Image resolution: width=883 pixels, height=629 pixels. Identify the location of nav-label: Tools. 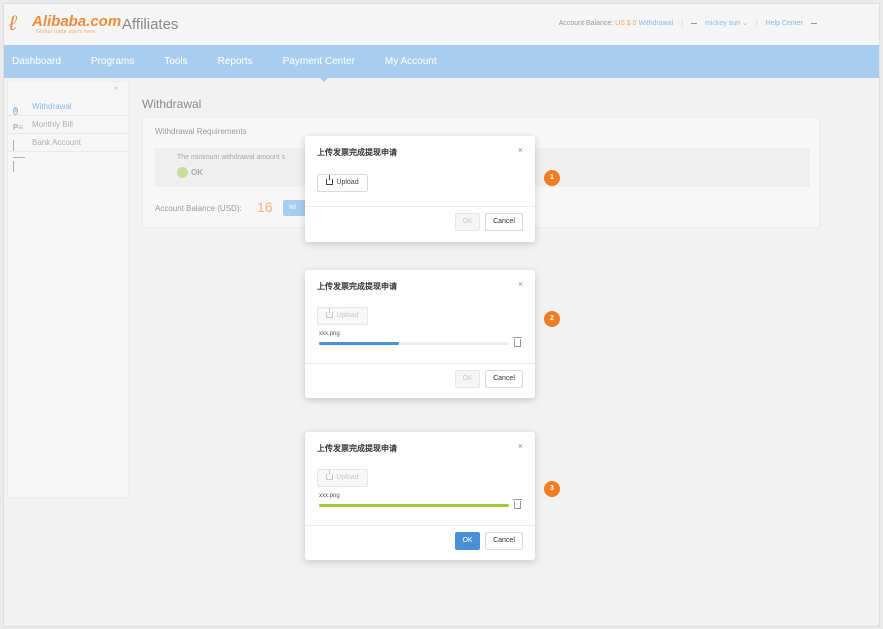
(176, 61).